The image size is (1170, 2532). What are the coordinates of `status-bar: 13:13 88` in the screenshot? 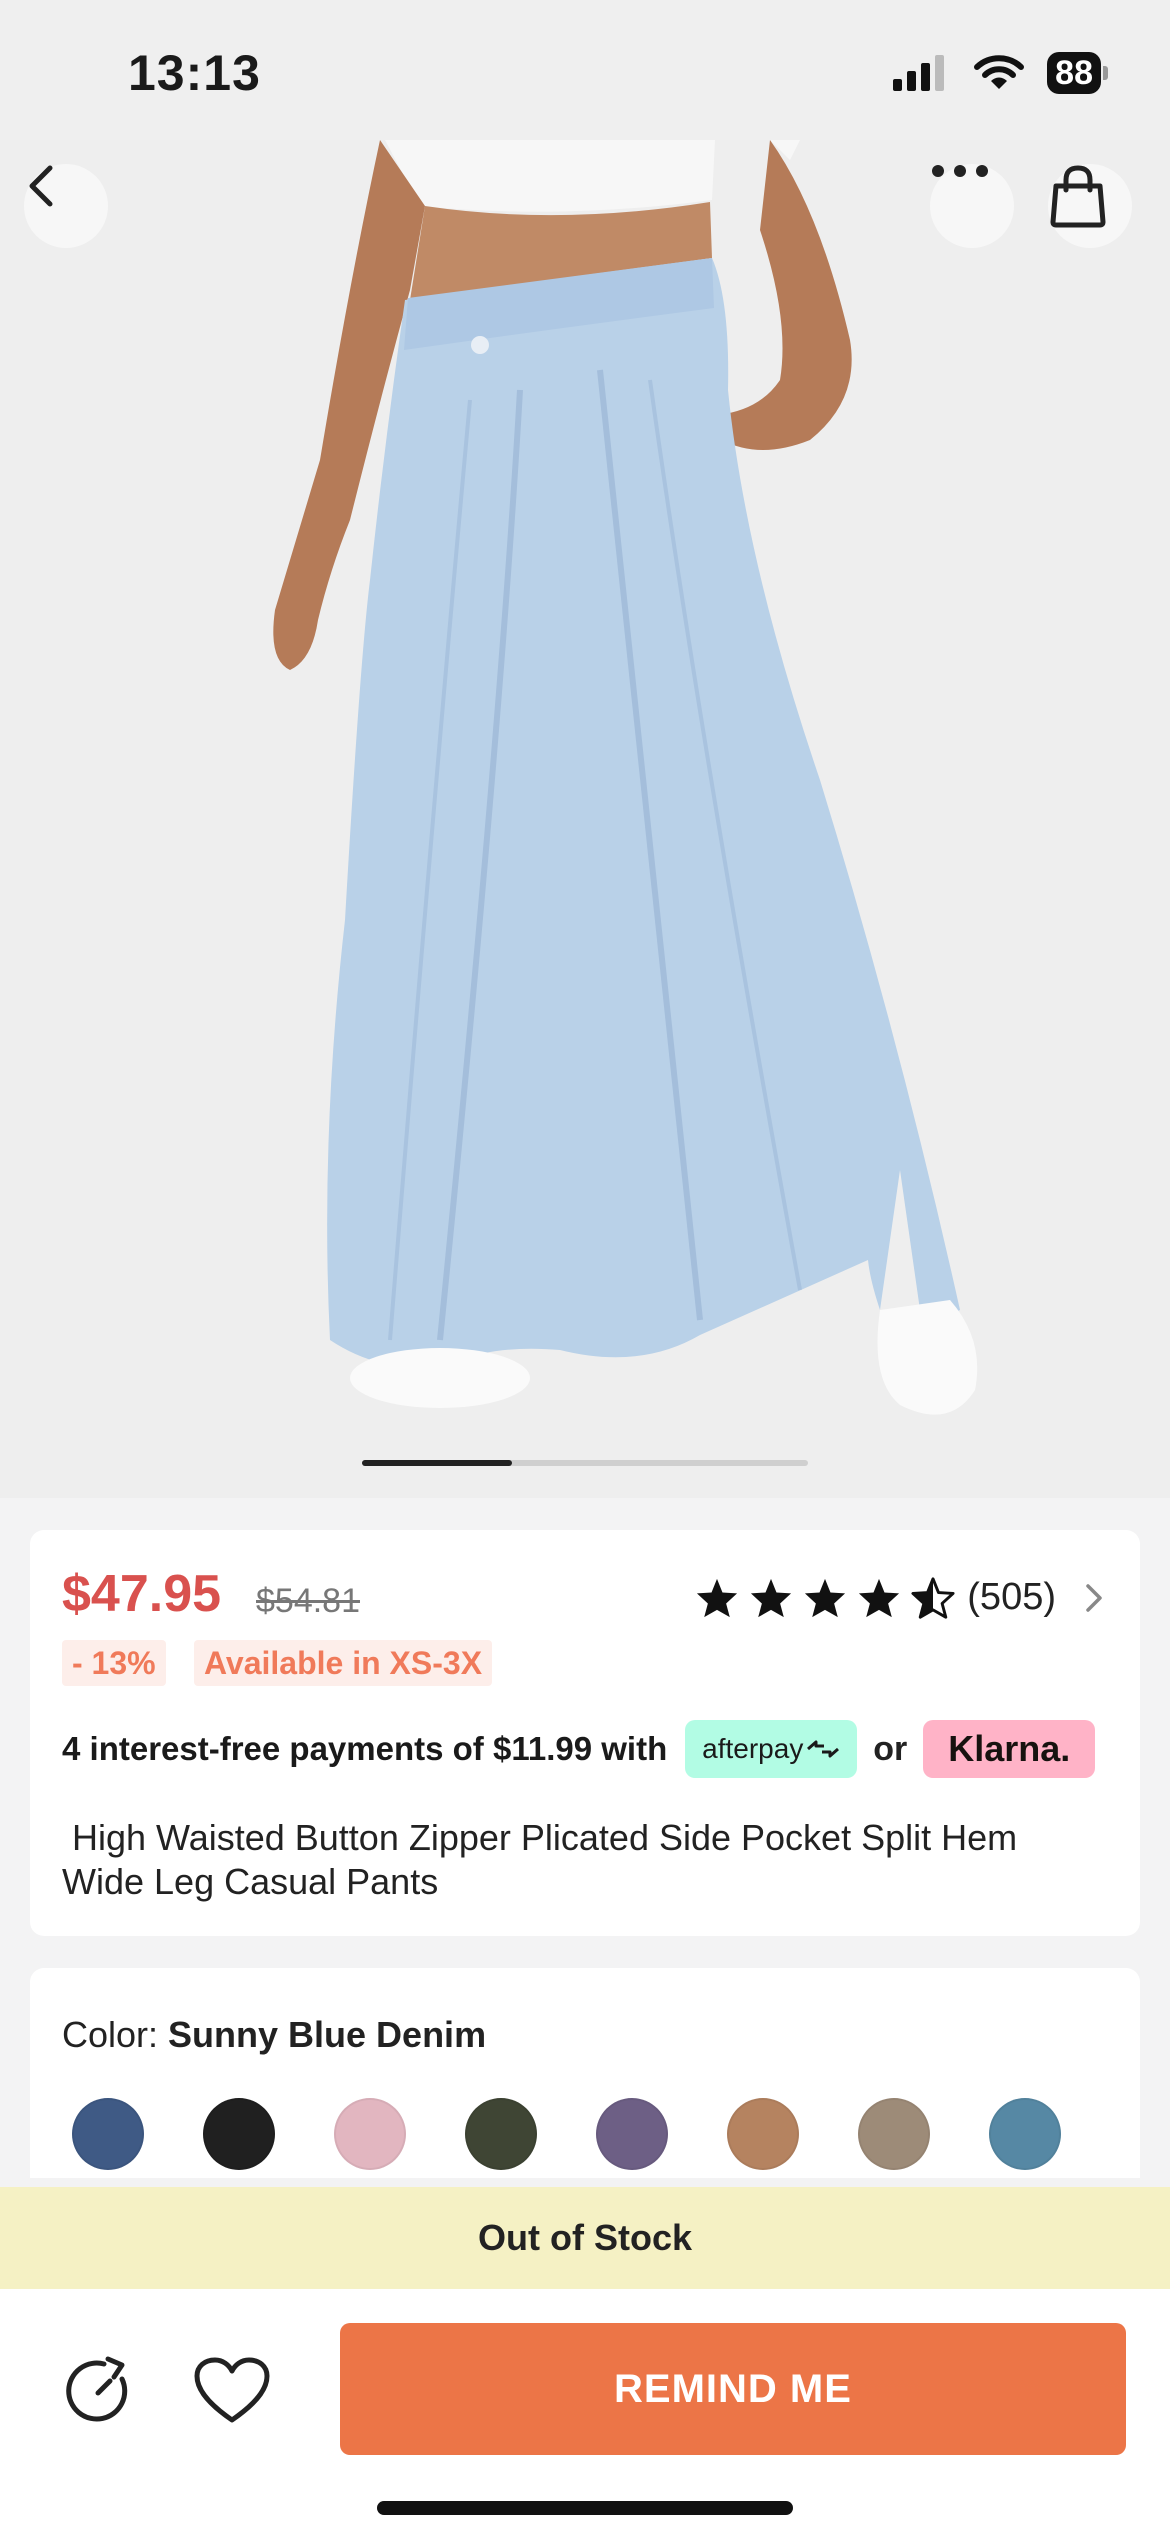 It's located at (585, 70).